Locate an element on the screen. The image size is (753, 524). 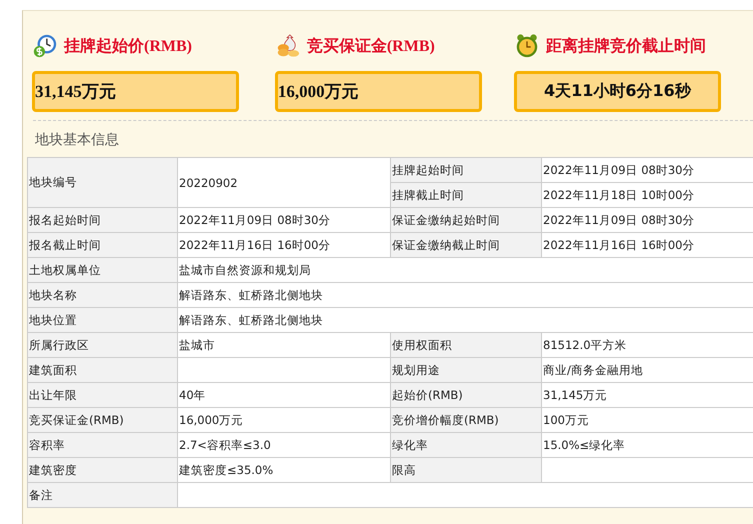
field-label: 起始价(RMB) is located at coordinates (466, 395).